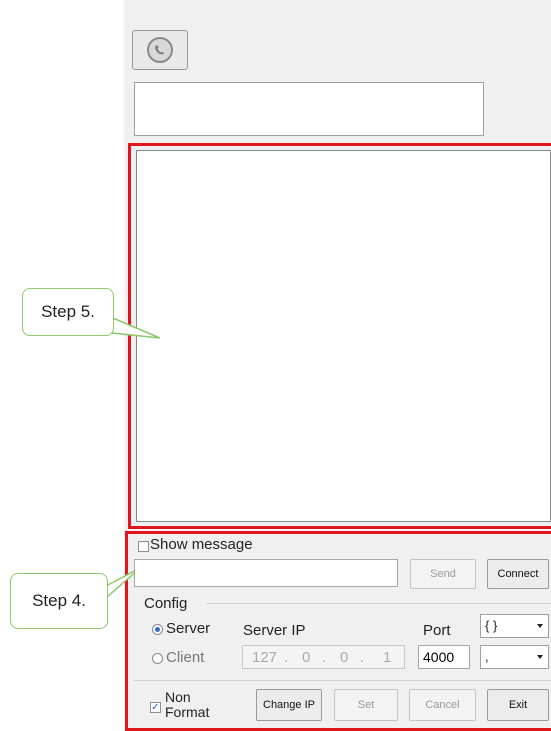 Image resolution: width=551 pixels, height=731 pixels. What do you see at coordinates (518, 574) in the screenshot?
I see `connect-button: Connect` at bounding box center [518, 574].